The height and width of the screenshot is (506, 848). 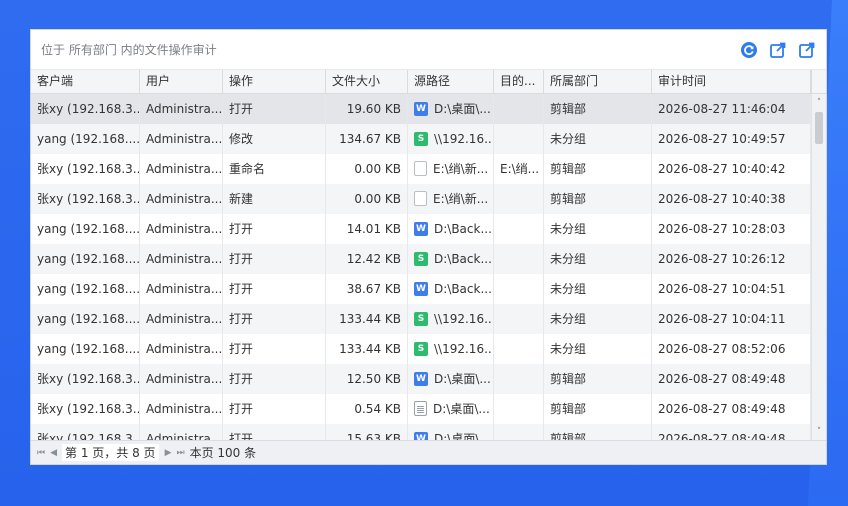 What do you see at coordinates (731, 199) in the screenshot?
I see `cell-audit-time: 2026-08-27 10:40:38` at bounding box center [731, 199].